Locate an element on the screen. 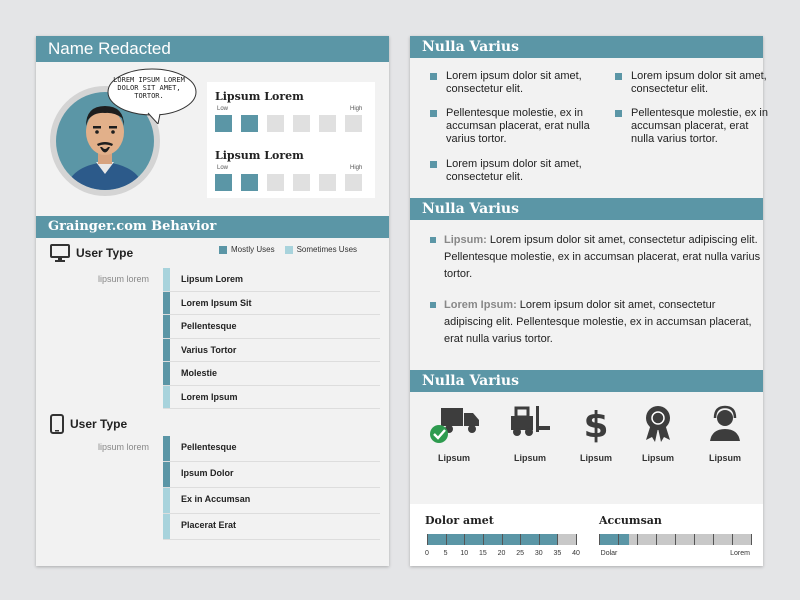  usage-list-item: Varius Tortor is located at coordinates (271, 350).